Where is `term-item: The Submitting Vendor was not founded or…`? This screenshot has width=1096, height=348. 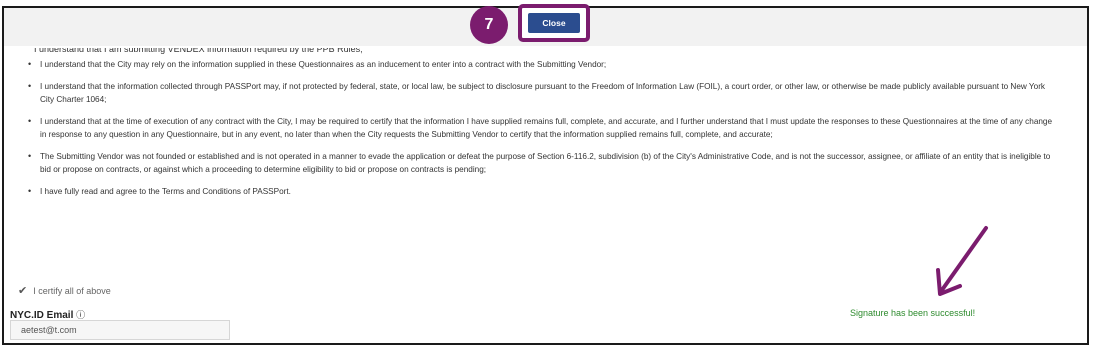
term-item: The Submitting Vendor was not founded or… is located at coordinates (543, 163).